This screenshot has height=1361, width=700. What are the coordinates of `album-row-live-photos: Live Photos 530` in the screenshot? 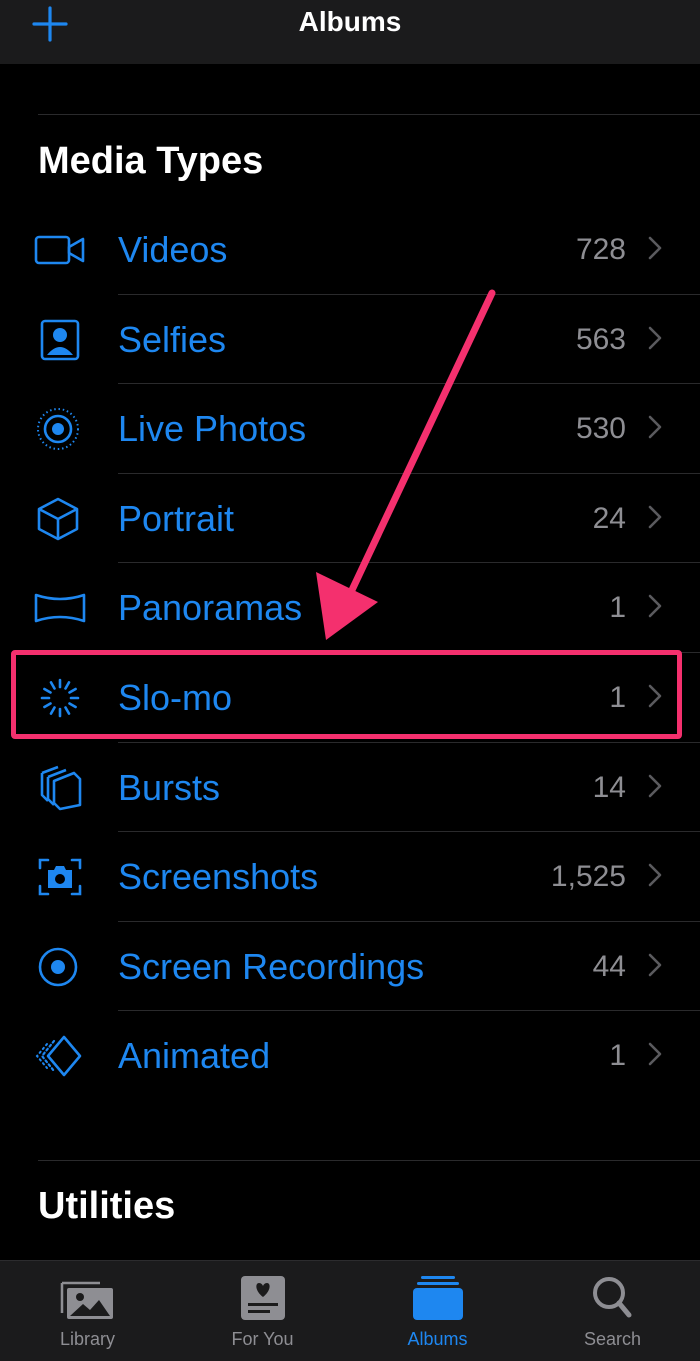 It's located at (350, 429).